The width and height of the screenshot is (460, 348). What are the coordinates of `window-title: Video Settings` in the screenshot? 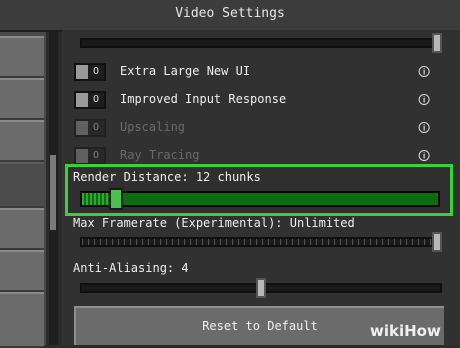 It's located at (230, 13).